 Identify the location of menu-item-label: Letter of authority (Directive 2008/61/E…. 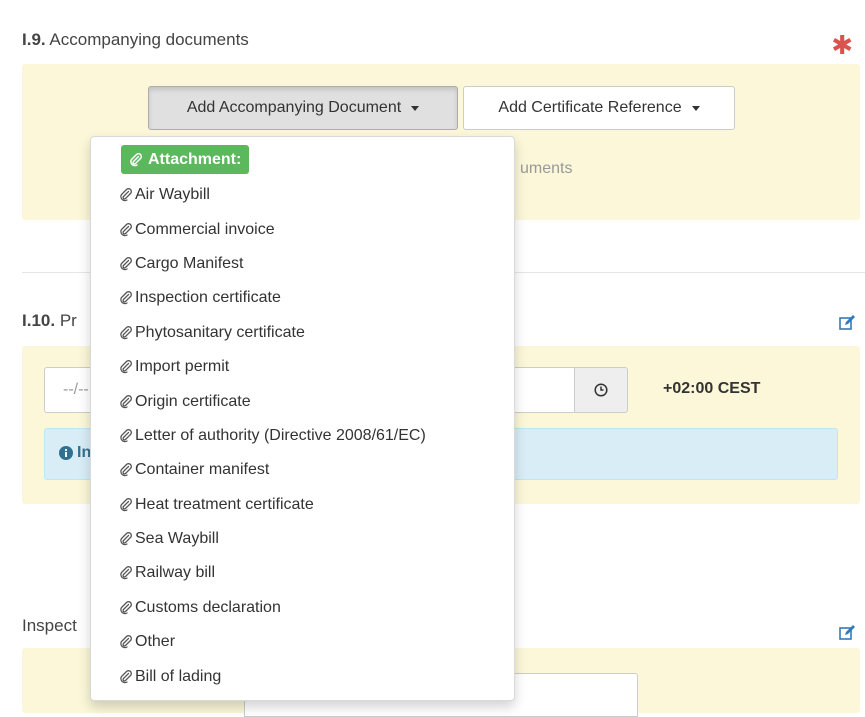
(280, 435).